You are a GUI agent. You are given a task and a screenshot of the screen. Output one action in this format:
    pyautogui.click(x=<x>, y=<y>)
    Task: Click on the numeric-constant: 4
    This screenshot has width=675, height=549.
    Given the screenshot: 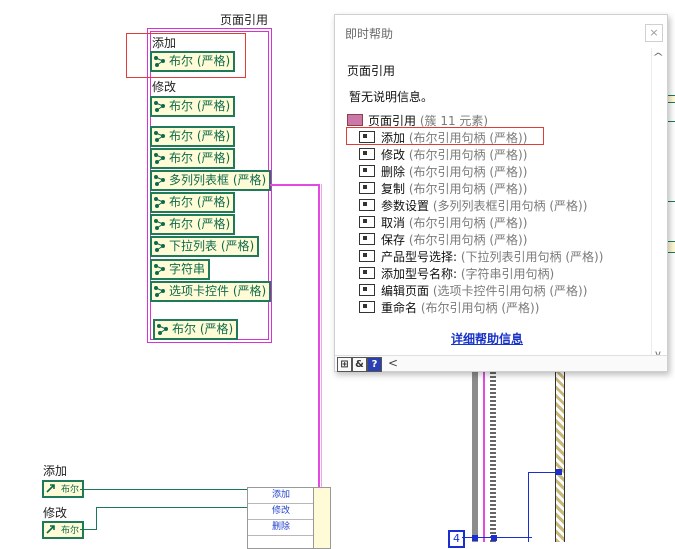 What is the action you would take?
    pyautogui.click(x=456, y=539)
    